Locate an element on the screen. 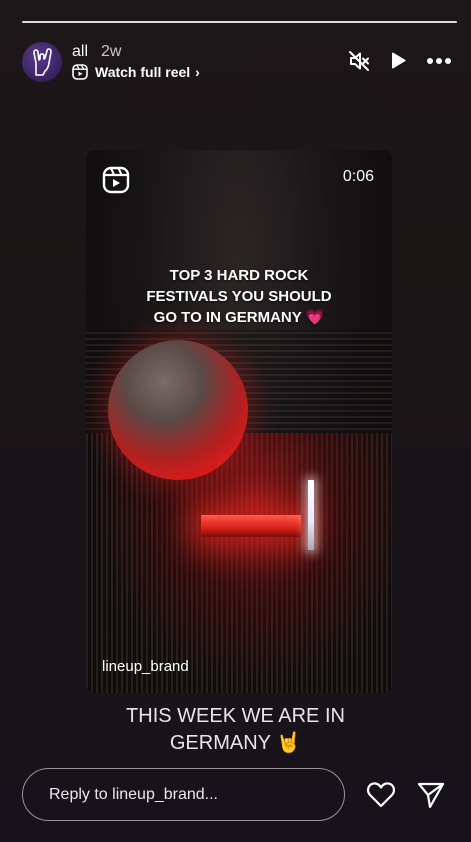 Image resolution: width=471 pixels, height=842 pixels. story-caption: THIS WEEK WE ARE IN GERMANY 🤘 is located at coordinates (235, 730).